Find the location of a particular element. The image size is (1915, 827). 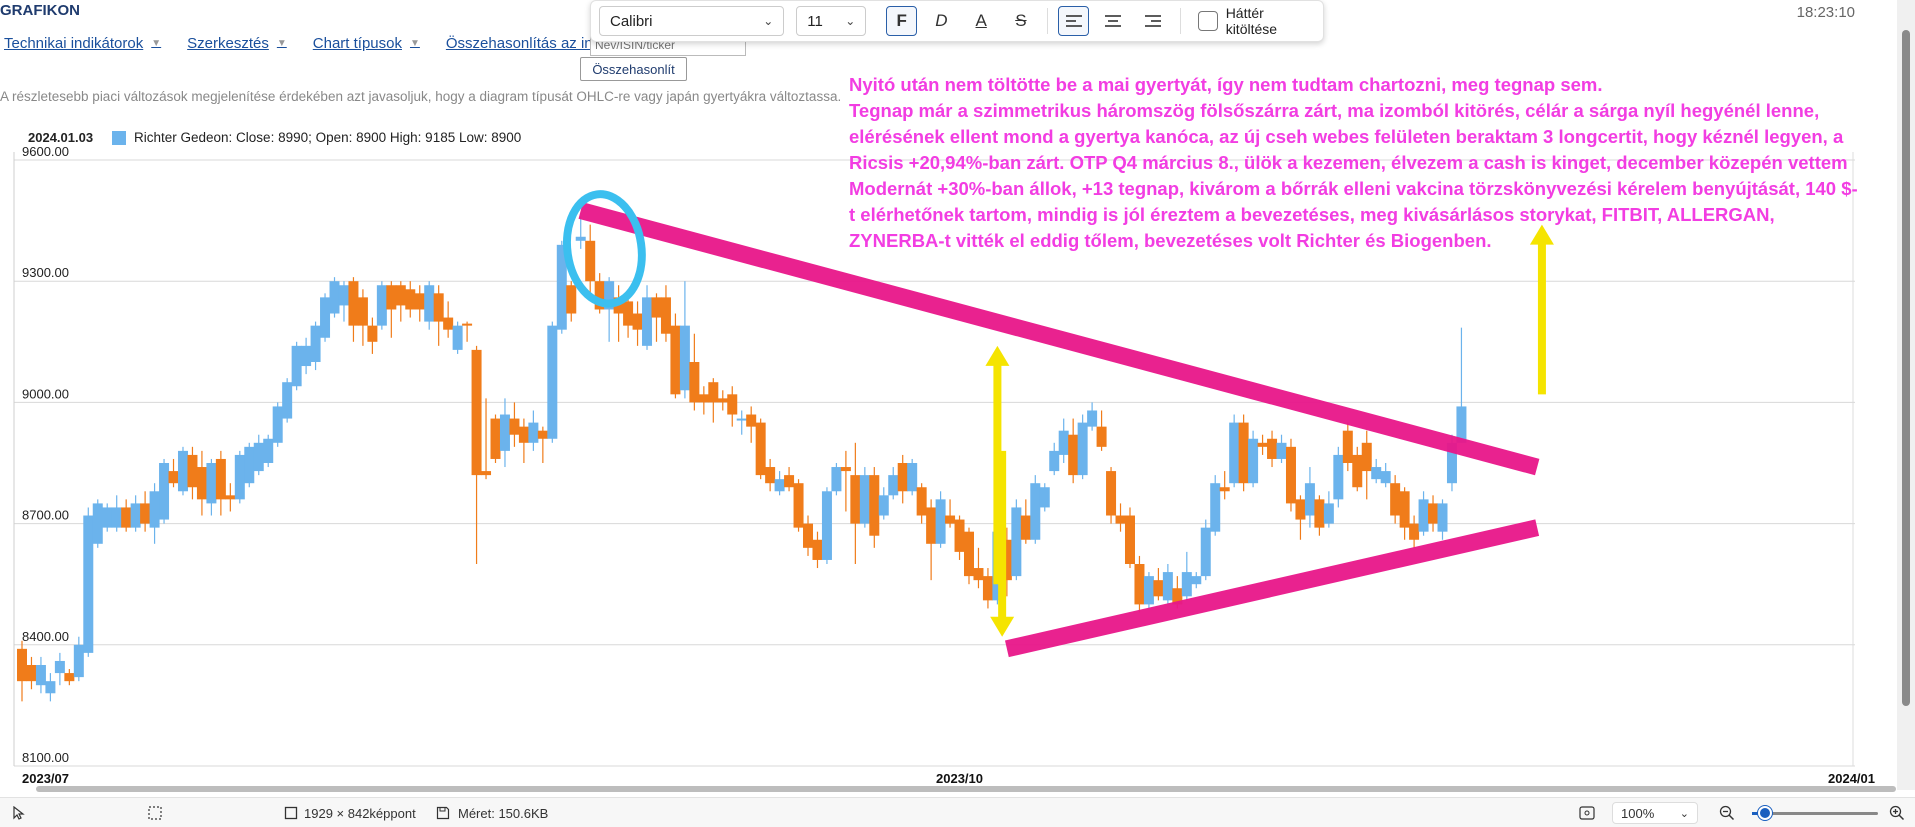

bold-icon: F is located at coordinates (901, 20).